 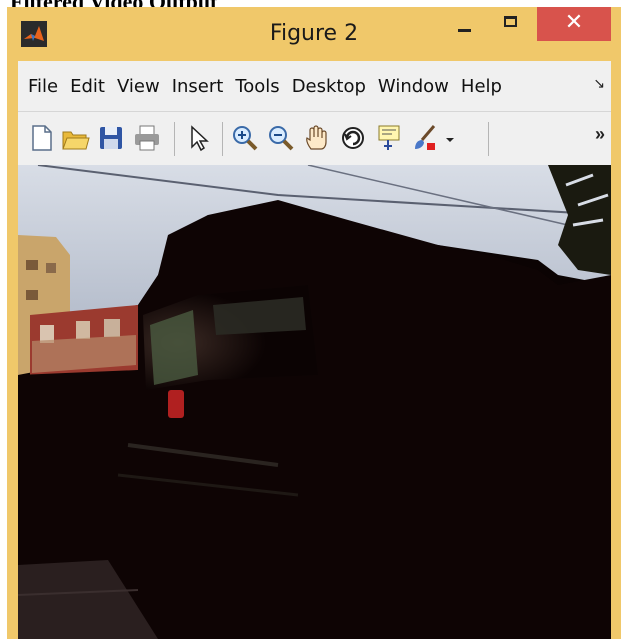 What do you see at coordinates (75, 138) in the screenshot?
I see `open-file-icon` at bounding box center [75, 138].